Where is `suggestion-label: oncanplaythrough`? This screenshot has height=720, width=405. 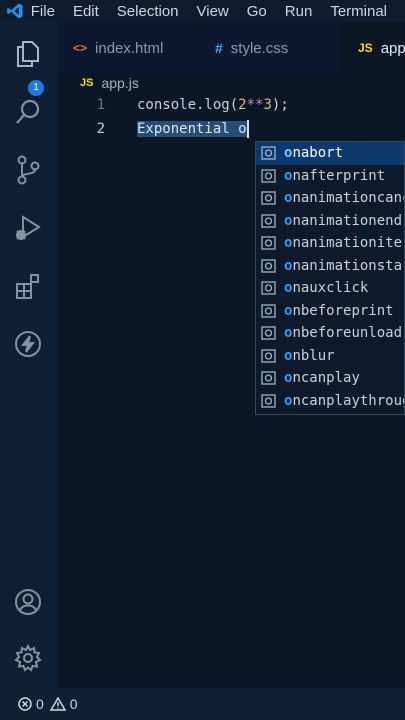 suggestion-label: oncanplaythrough is located at coordinates (344, 401).